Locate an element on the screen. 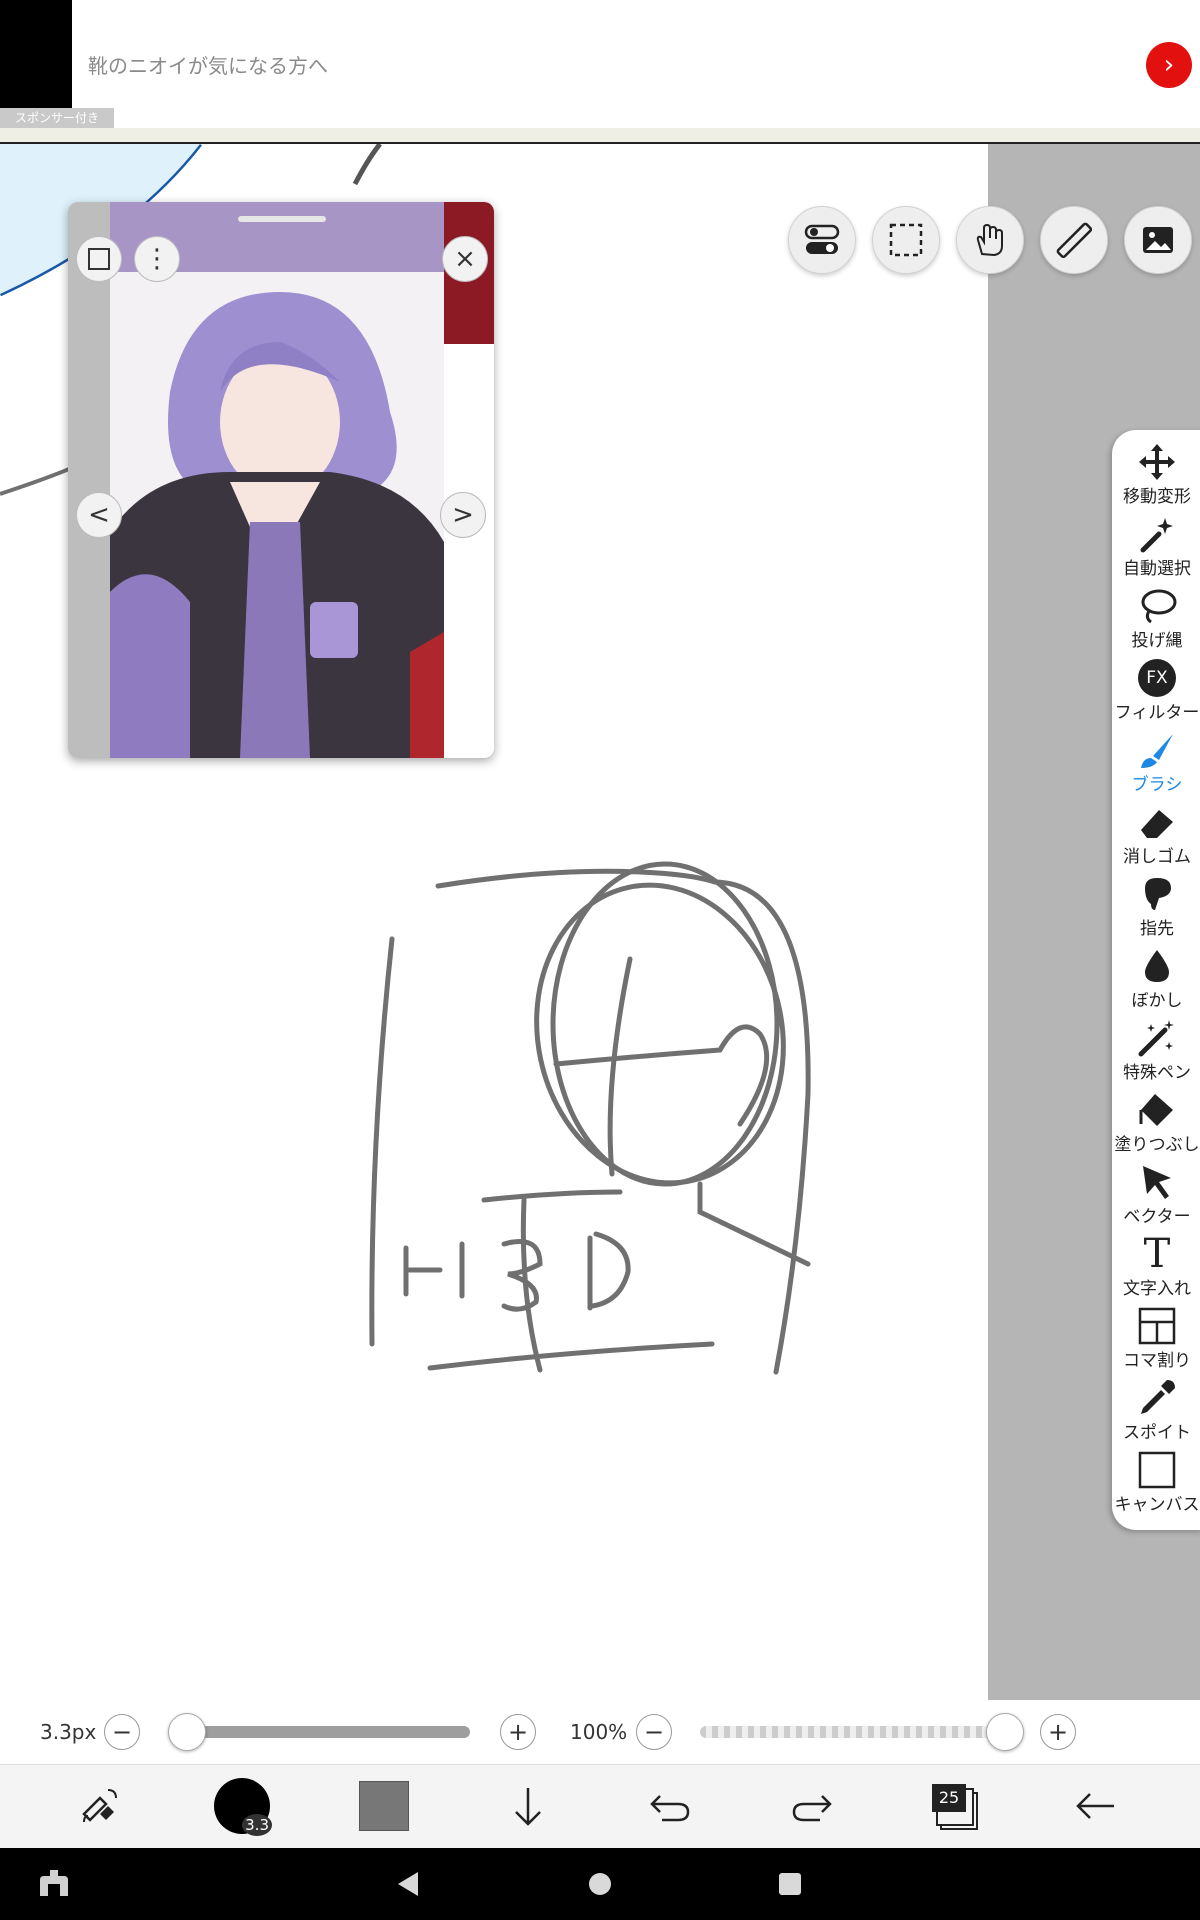  tool-label: ブラシ is located at coordinates (1157, 785).